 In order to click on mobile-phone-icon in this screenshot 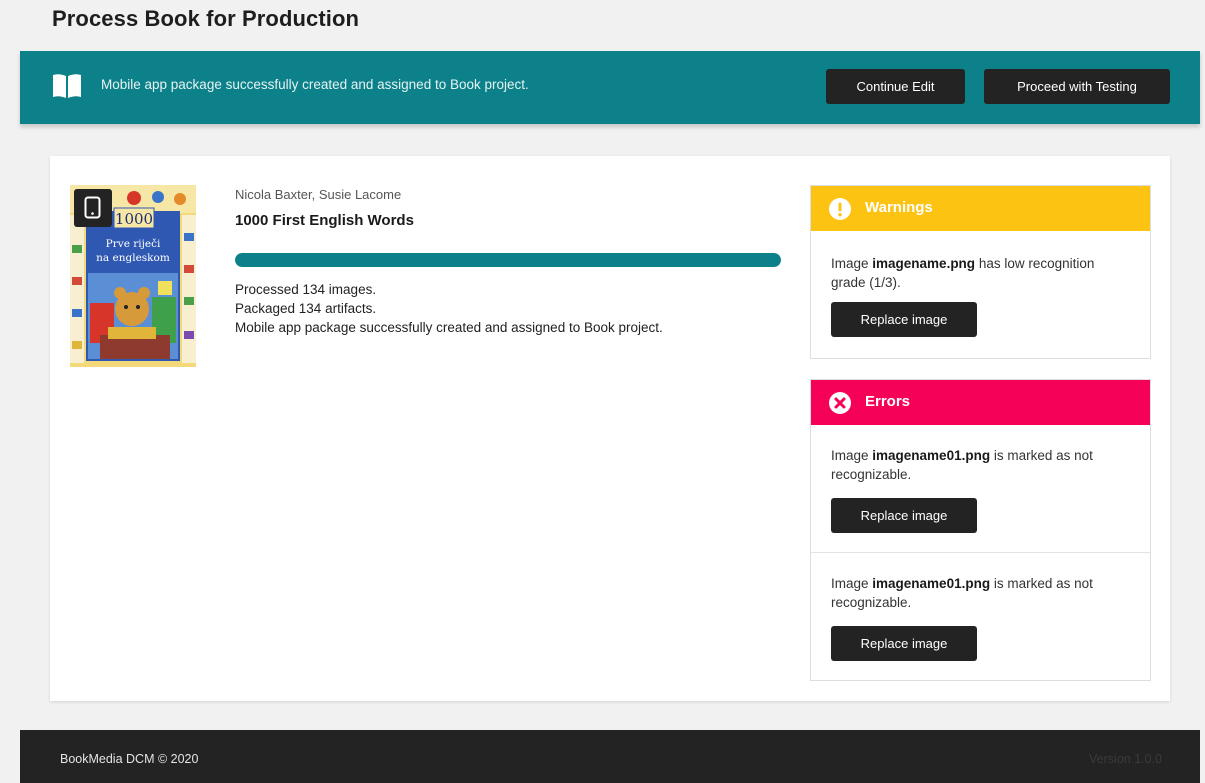, I will do `click(92, 207)`.